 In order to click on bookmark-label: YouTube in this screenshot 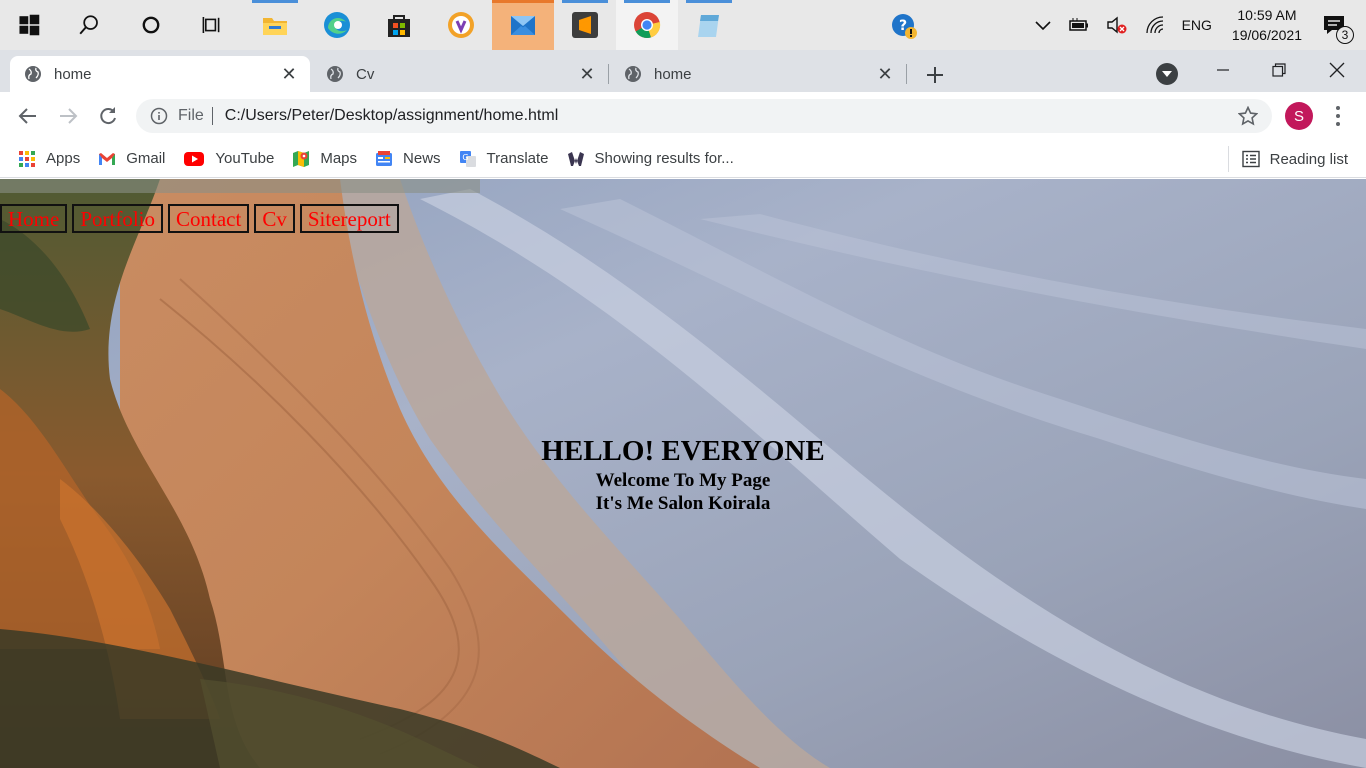, I will do `click(245, 158)`.